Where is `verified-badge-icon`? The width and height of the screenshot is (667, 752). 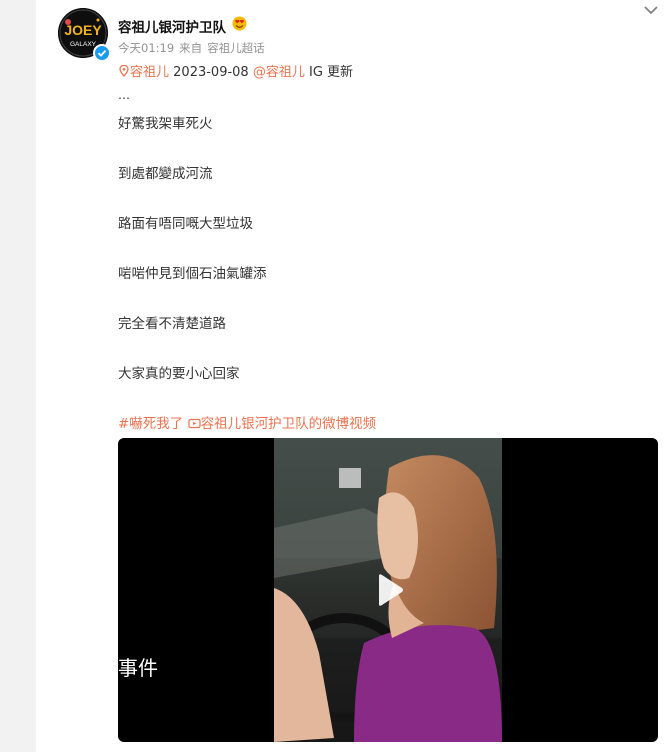
verified-badge-icon is located at coordinates (102, 53).